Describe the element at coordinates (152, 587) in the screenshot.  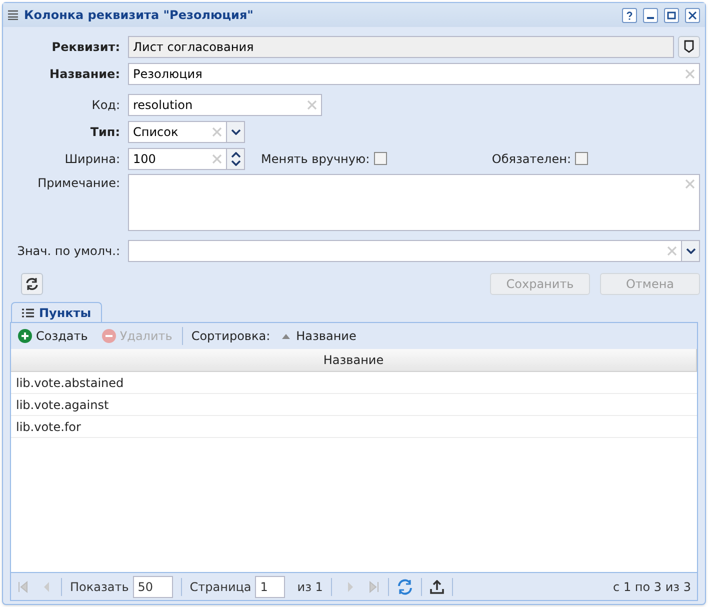
I see `page-size-field: 50` at that location.